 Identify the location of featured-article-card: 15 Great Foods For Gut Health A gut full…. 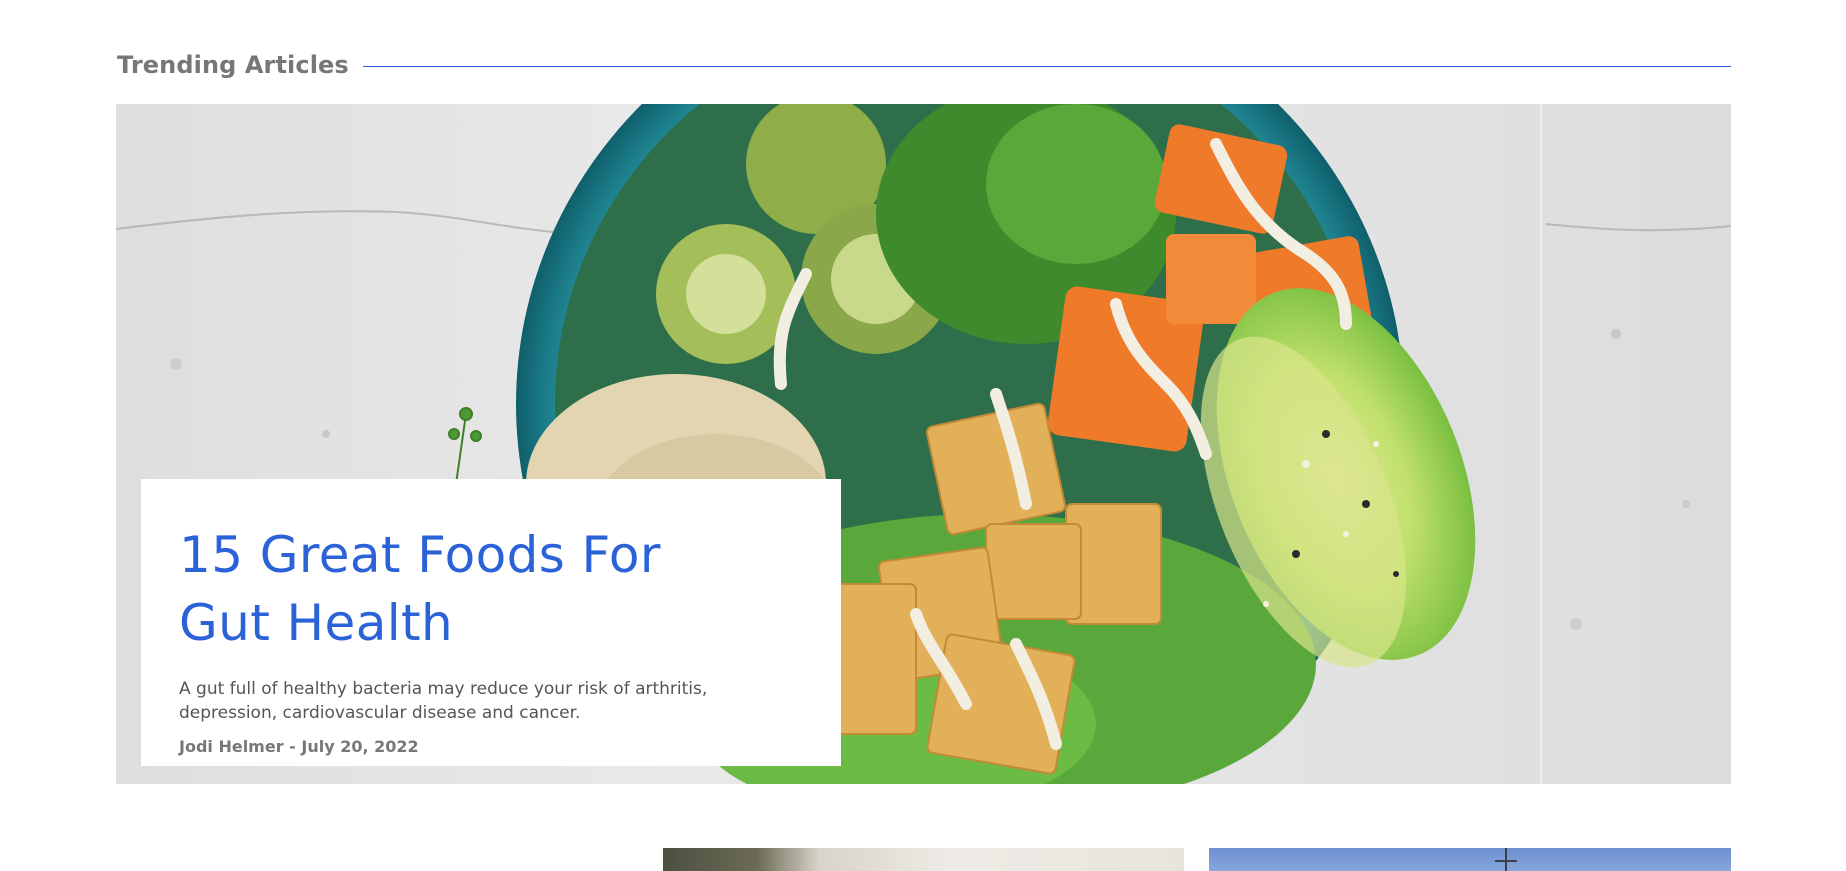
(491, 622).